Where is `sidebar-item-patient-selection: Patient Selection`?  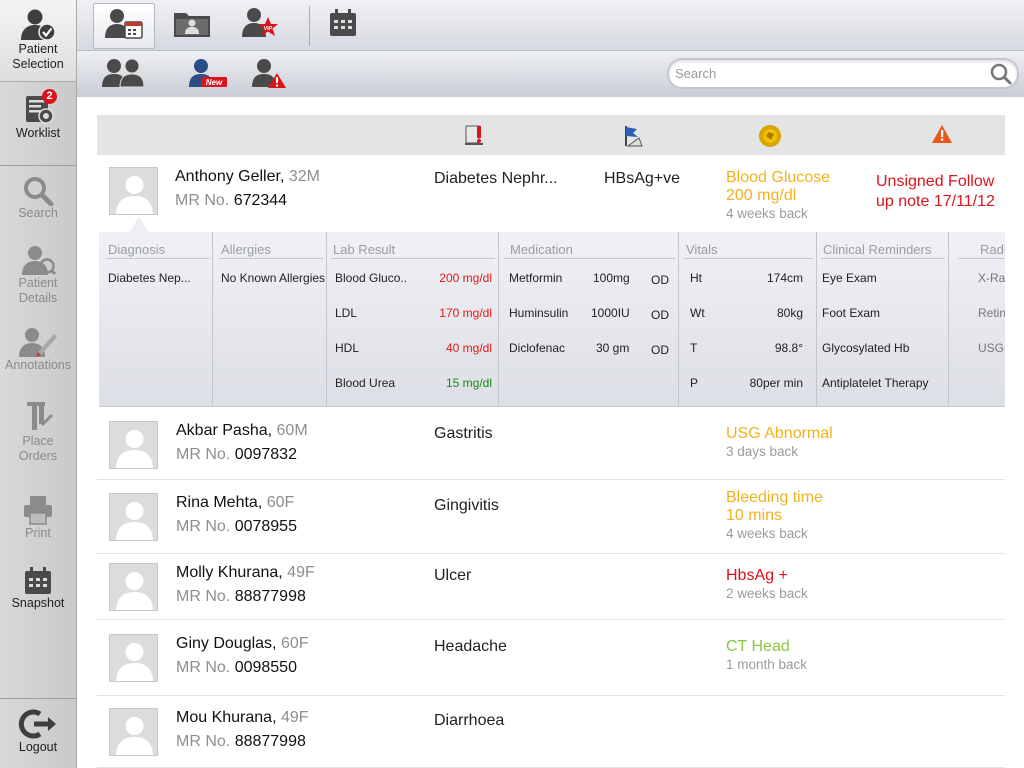 sidebar-item-patient-selection: Patient Selection is located at coordinates (38, 41).